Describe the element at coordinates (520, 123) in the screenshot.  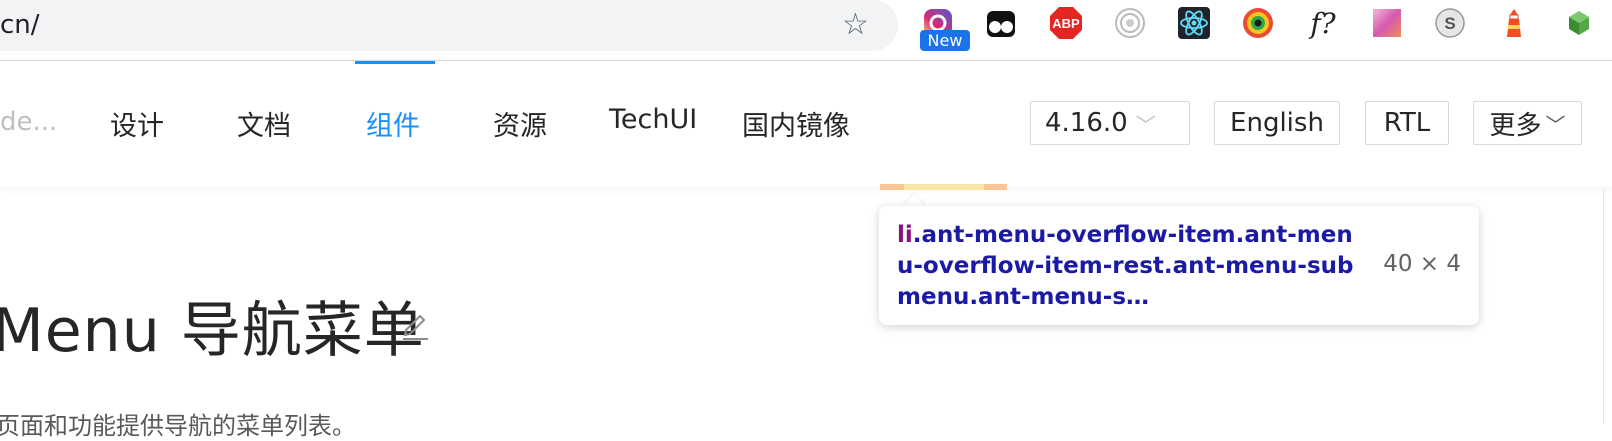
I see `nav-item-resources: 资源` at that location.